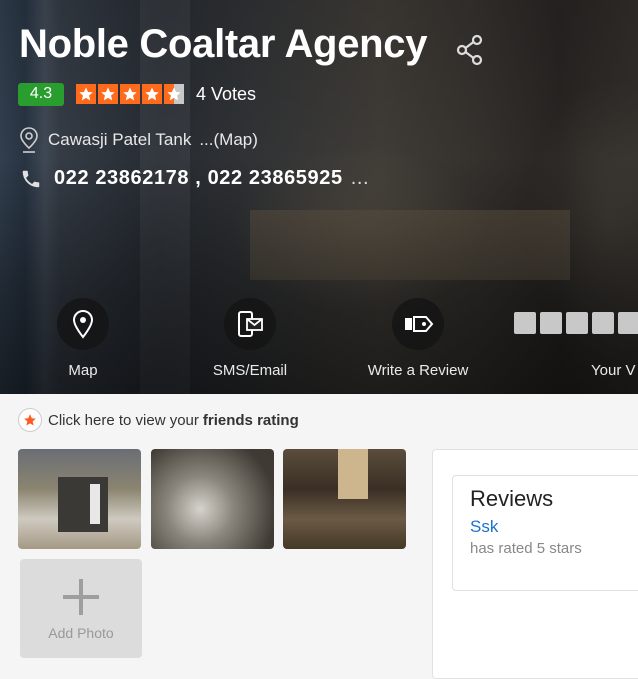  What do you see at coordinates (250, 324) in the screenshot?
I see `sms-email-icon` at bounding box center [250, 324].